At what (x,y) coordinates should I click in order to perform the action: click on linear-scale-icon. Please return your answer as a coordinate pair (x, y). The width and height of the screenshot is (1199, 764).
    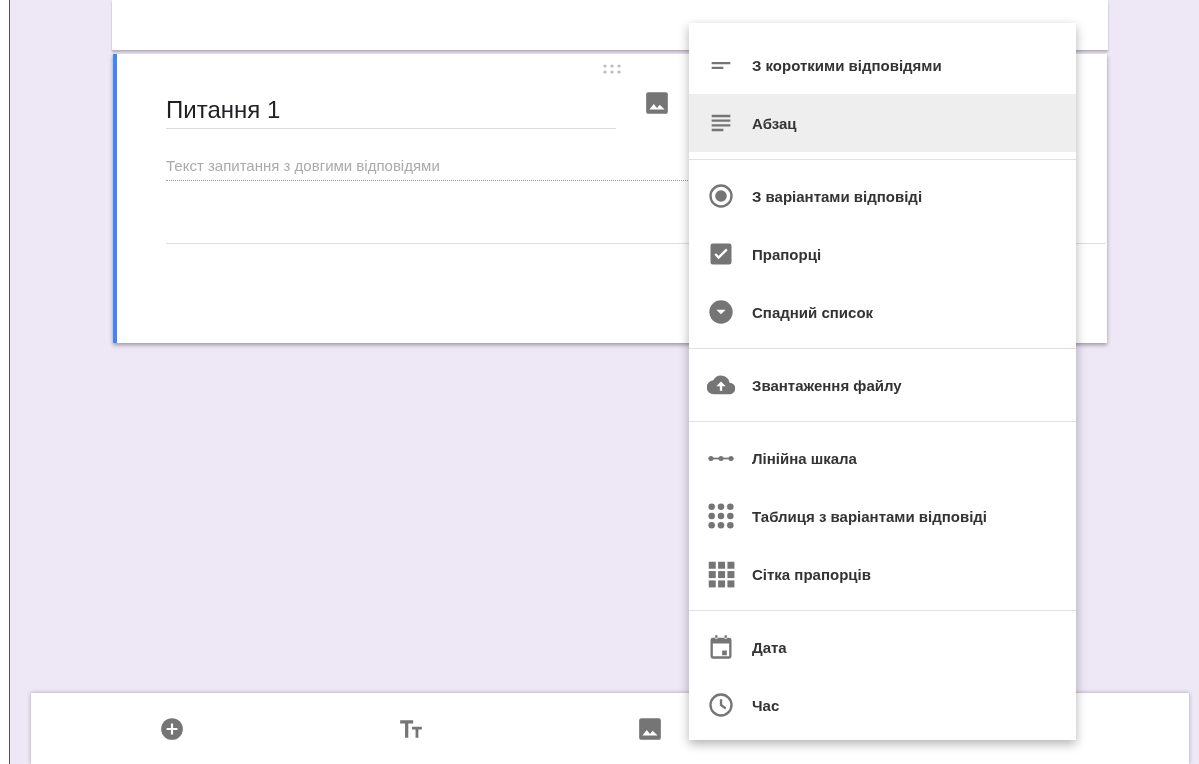
    Looking at the image, I should click on (721, 458).